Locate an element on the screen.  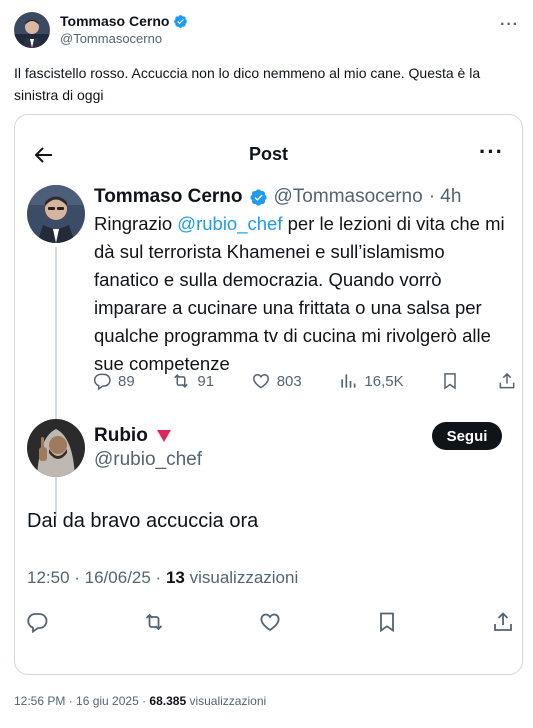
quoted-author-avatar is located at coordinates (56, 214).